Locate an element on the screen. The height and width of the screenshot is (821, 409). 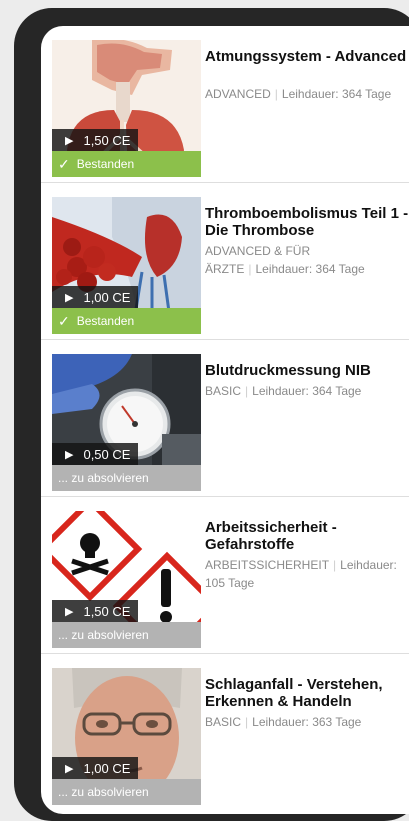
course-meta: BASIC | Leihdauer: 363 Tage is located at coordinates (283, 722).